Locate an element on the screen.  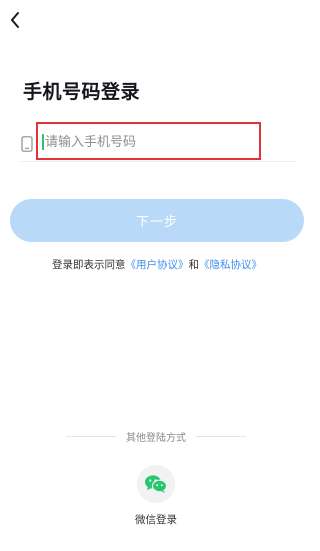
input-divider is located at coordinates (158, 161).